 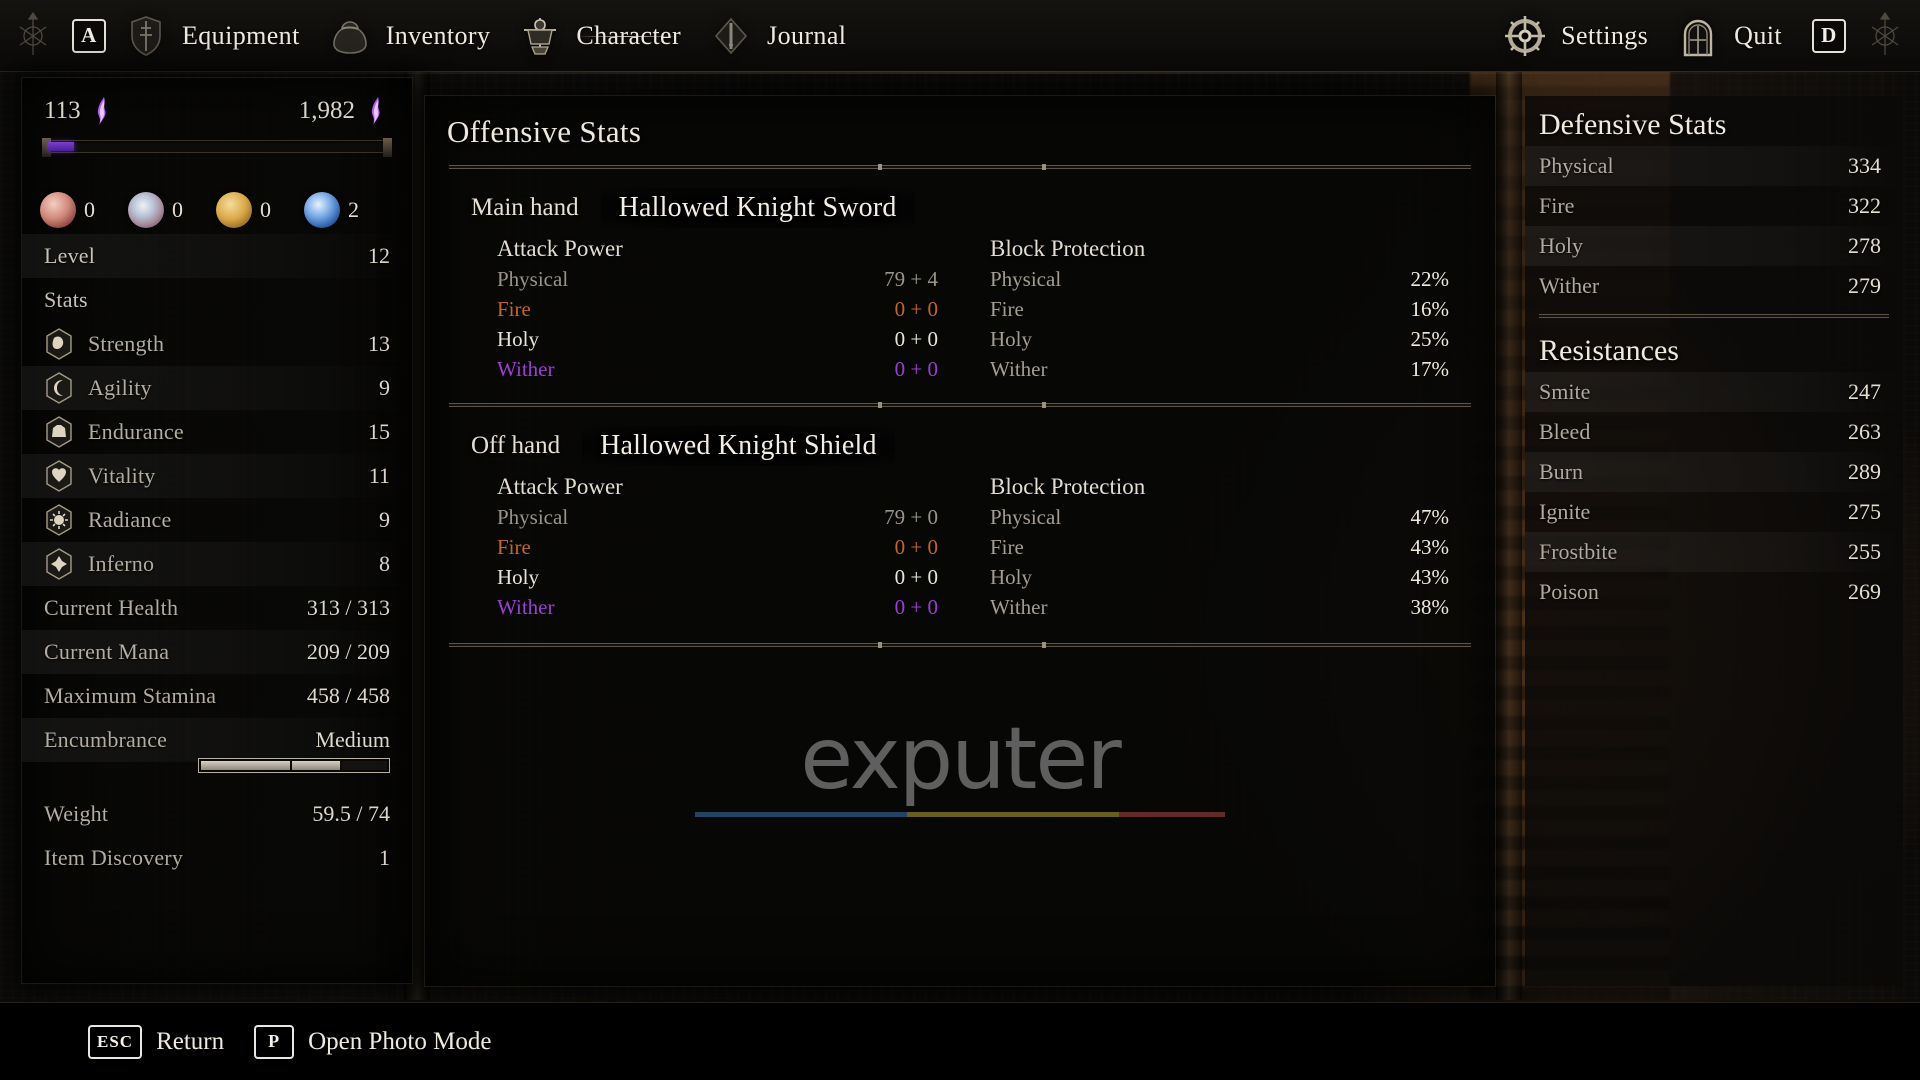 What do you see at coordinates (1509, 530) in the screenshot?
I see `background-pillar-right` at bounding box center [1509, 530].